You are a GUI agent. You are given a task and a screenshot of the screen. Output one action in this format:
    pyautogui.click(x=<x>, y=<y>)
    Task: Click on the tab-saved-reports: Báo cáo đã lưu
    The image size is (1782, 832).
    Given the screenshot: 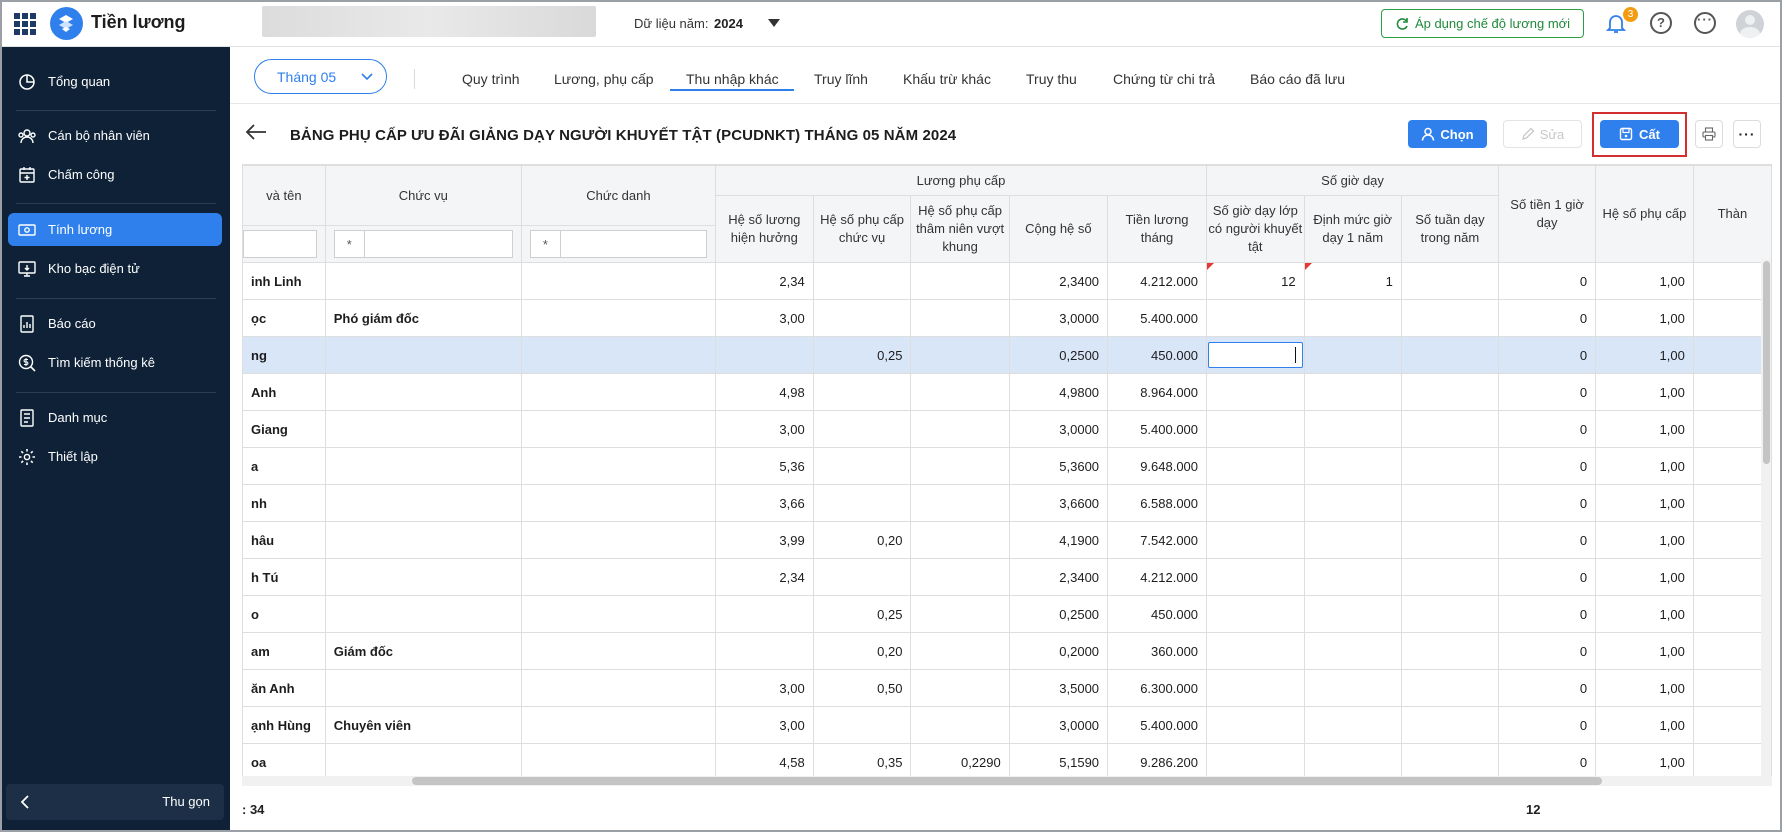 What is the action you would take?
    pyautogui.click(x=1297, y=79)
    